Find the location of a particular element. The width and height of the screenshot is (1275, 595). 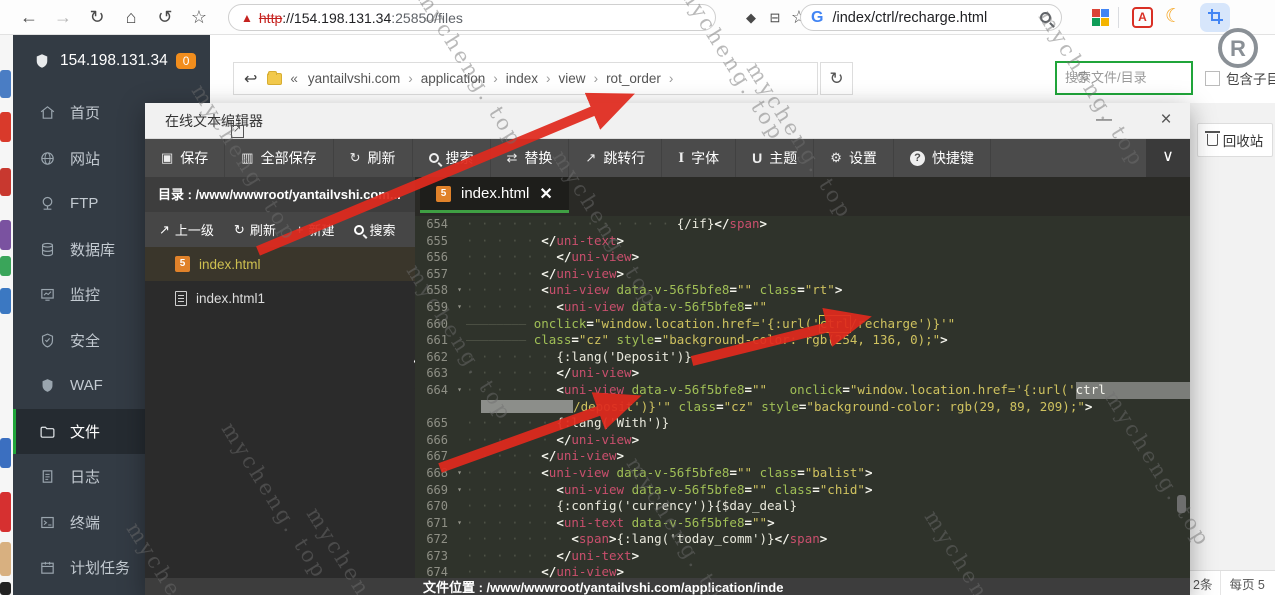

pager-per-page: 每页 5 is located at coordinates (1246, 583).